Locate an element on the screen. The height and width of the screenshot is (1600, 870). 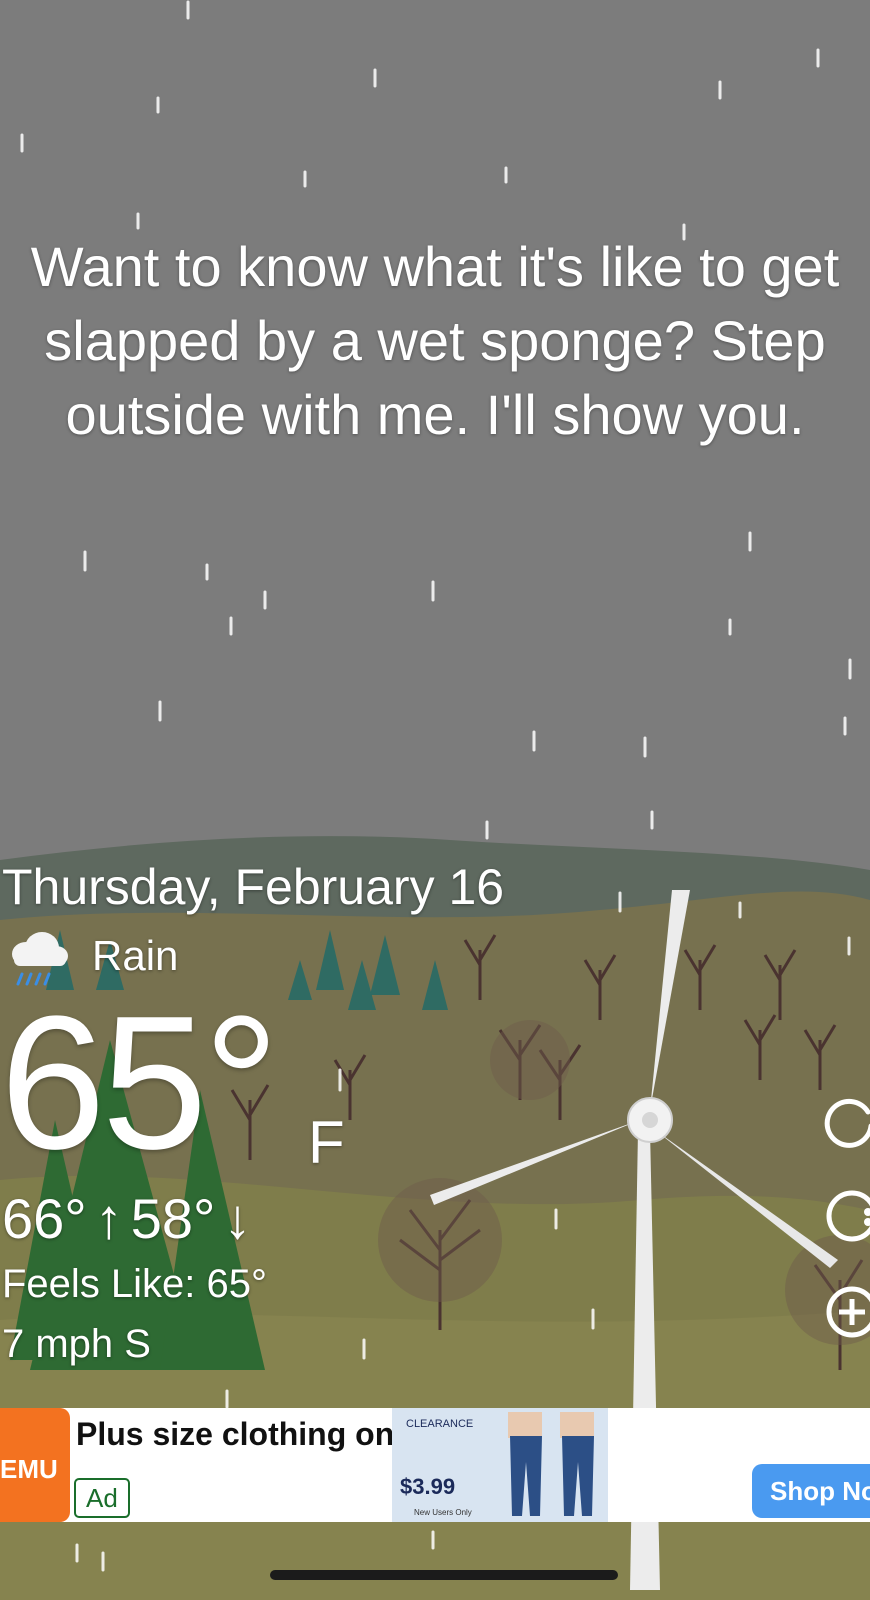
high-temperature: 66° is located at coordinates (44, 1218).